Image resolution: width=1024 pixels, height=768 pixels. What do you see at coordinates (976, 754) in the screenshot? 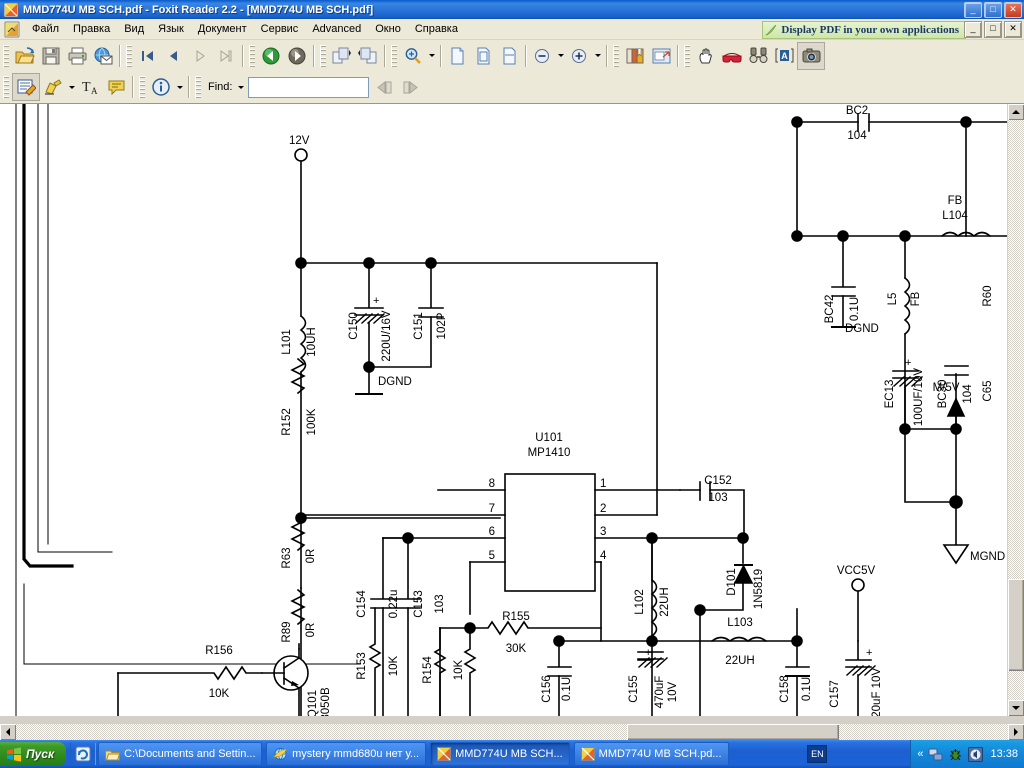
I see `volume-icon` at bounding box center [976, 754].